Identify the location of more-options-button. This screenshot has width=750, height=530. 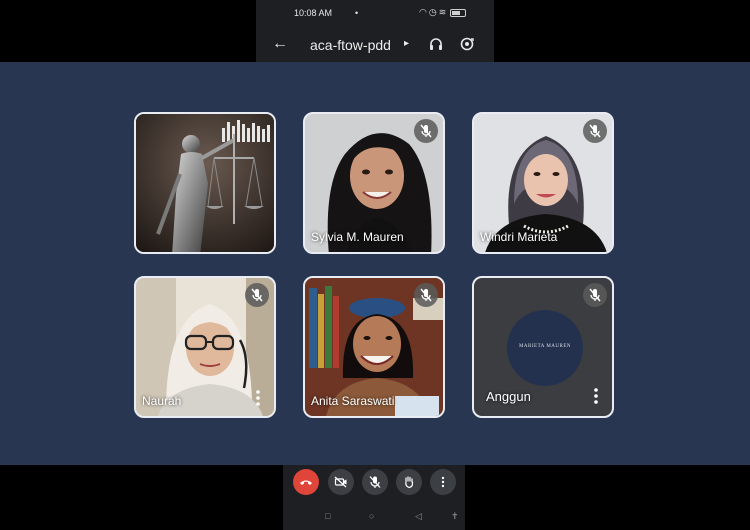
(443, 482).